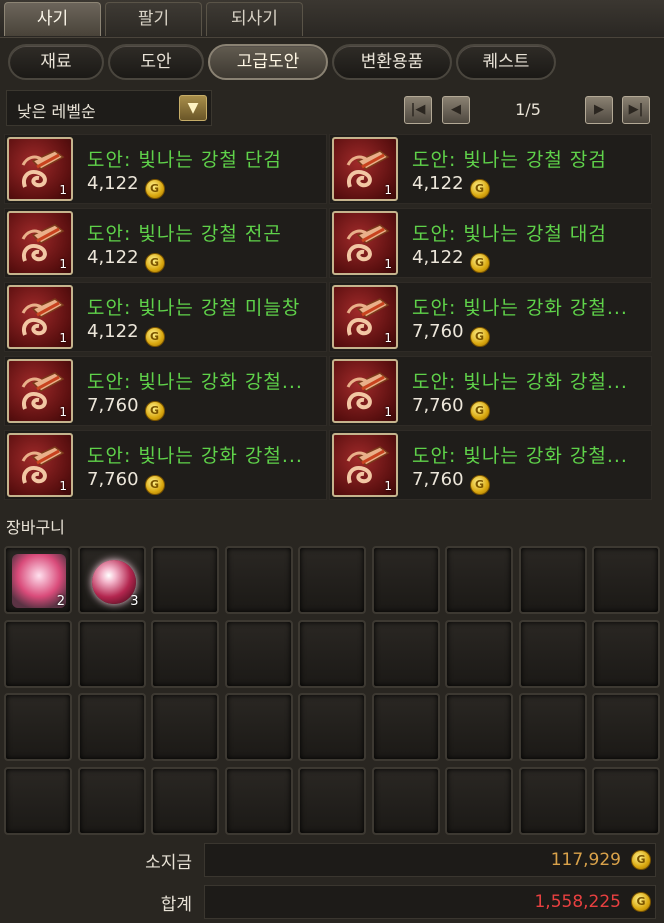 The image size is (664, 923). I want to click on shop-item: 1 도안: 빛나는 강철 장검 4,122 G, so click(490, 169).